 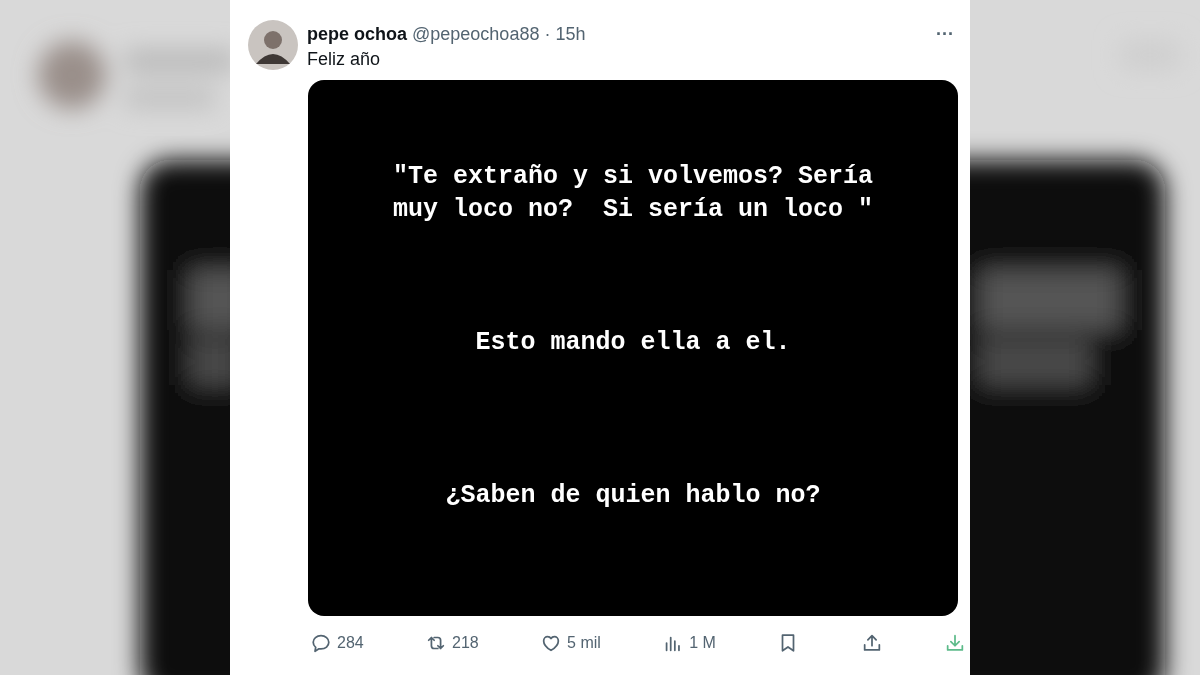 What do you see at coordinates (476, 34) in the screenshot?
I see `author-handle: @pepeochoa88` at bounding box center [476, 34].